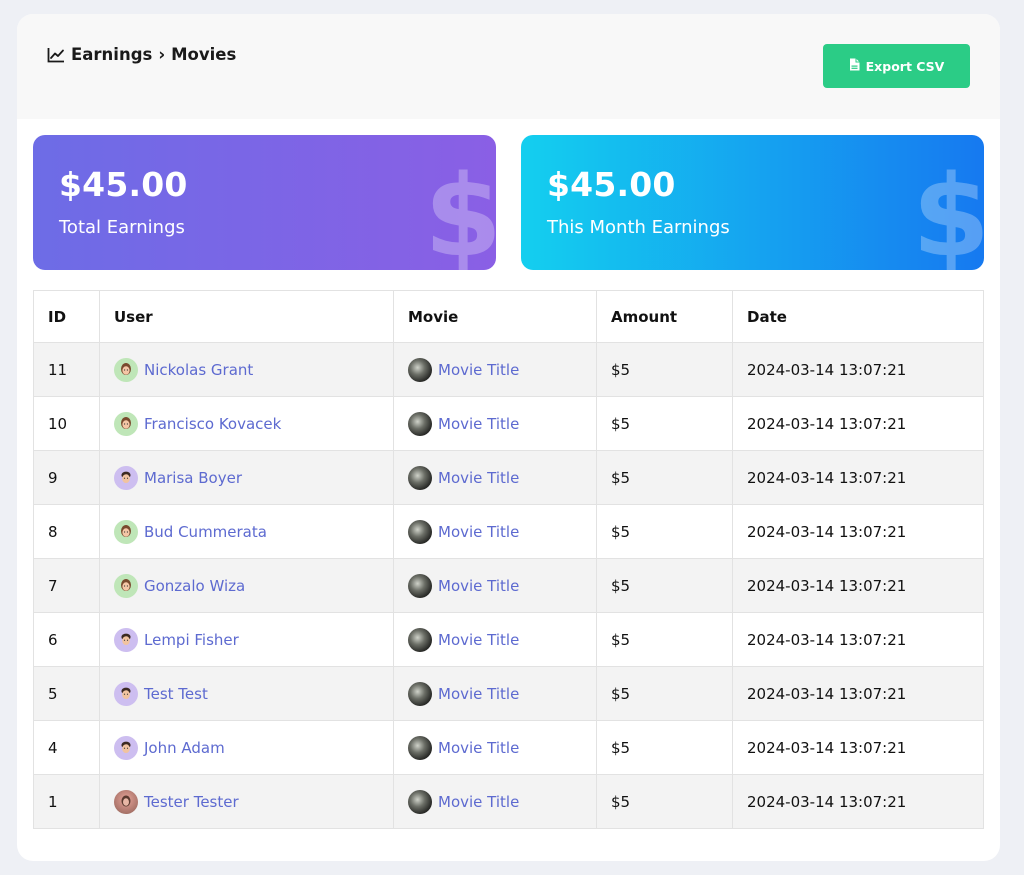 The image size is (1024, 875). I want to click on table-header-row: ID User Movie Amount Date, so click(508, 316).